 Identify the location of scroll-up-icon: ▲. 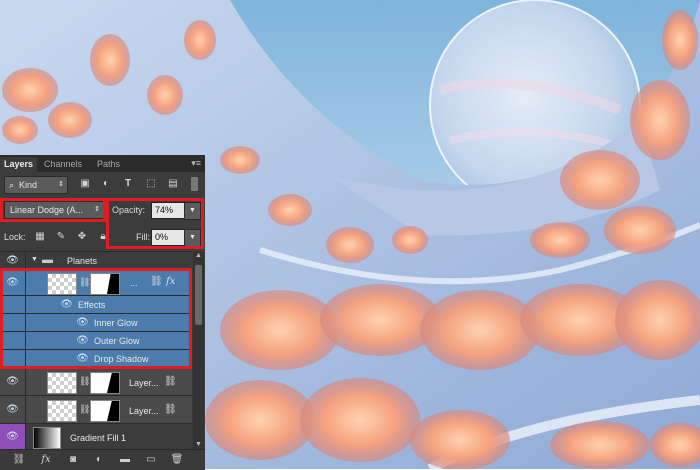
(198, 255).